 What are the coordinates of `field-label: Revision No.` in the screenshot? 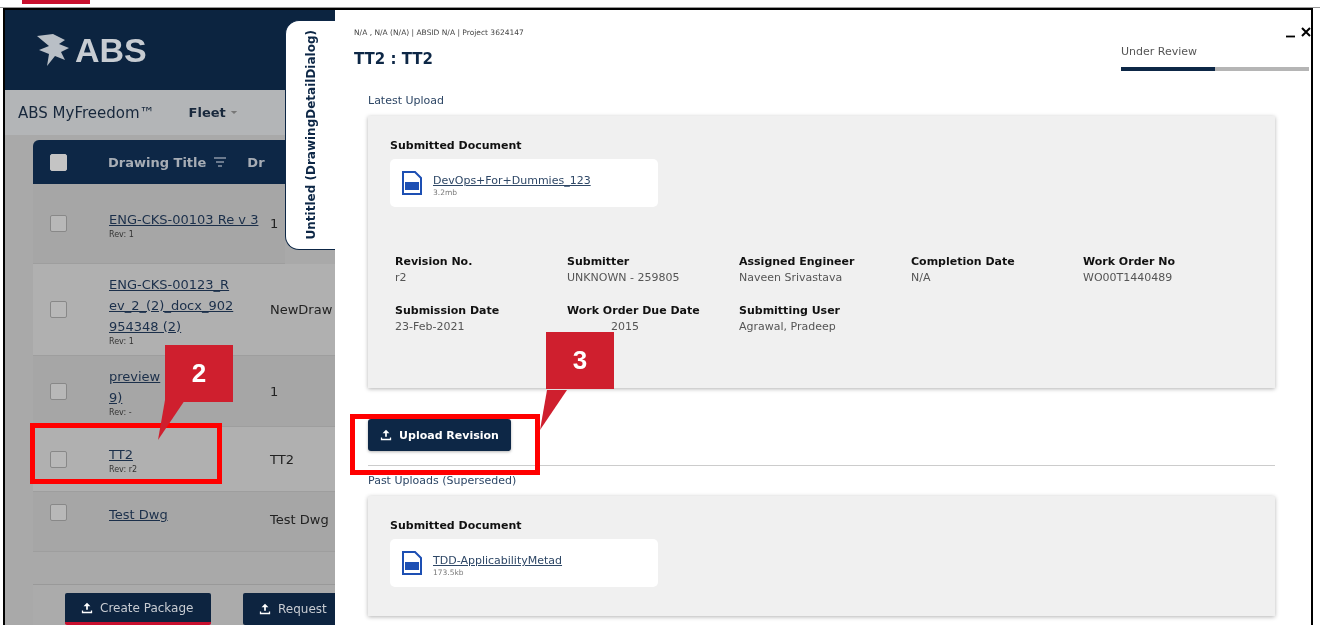 It's located at (434, 261).